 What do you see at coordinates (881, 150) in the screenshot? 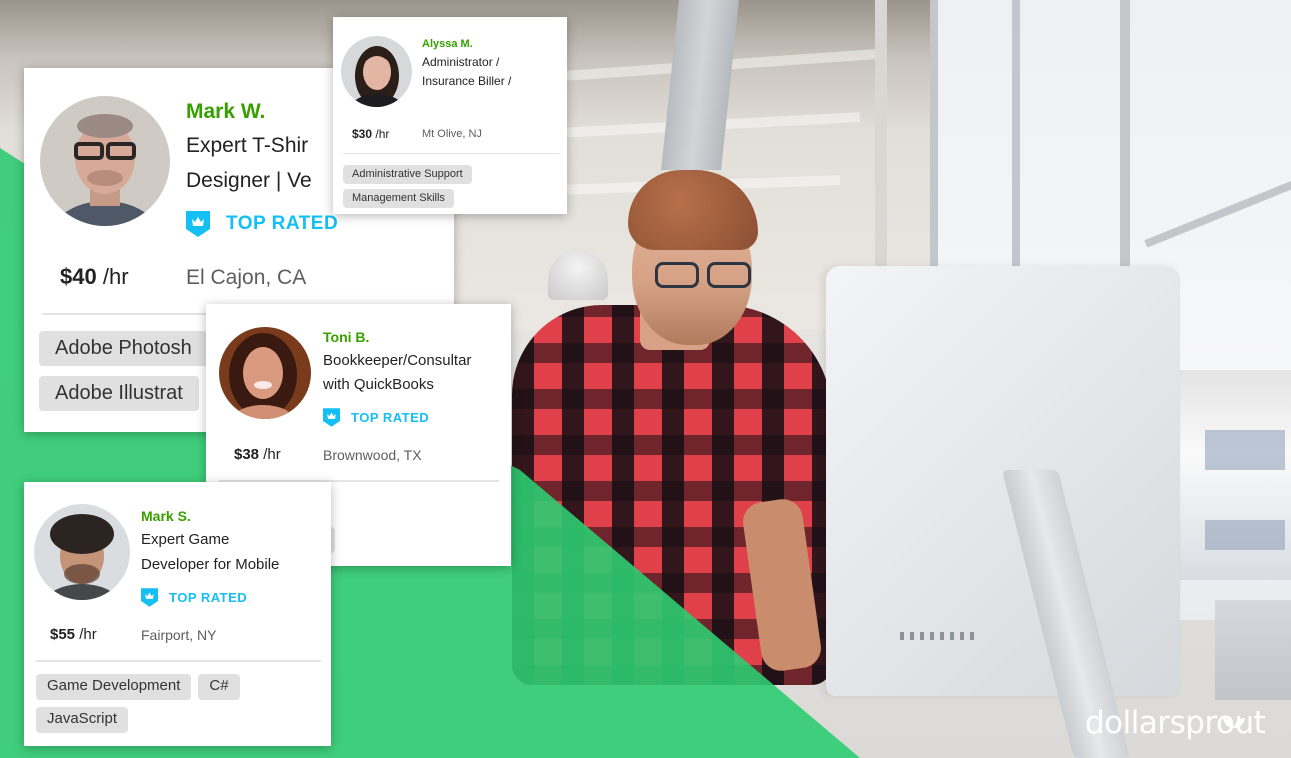
I see `pillar` at bounding box center [881, 150].